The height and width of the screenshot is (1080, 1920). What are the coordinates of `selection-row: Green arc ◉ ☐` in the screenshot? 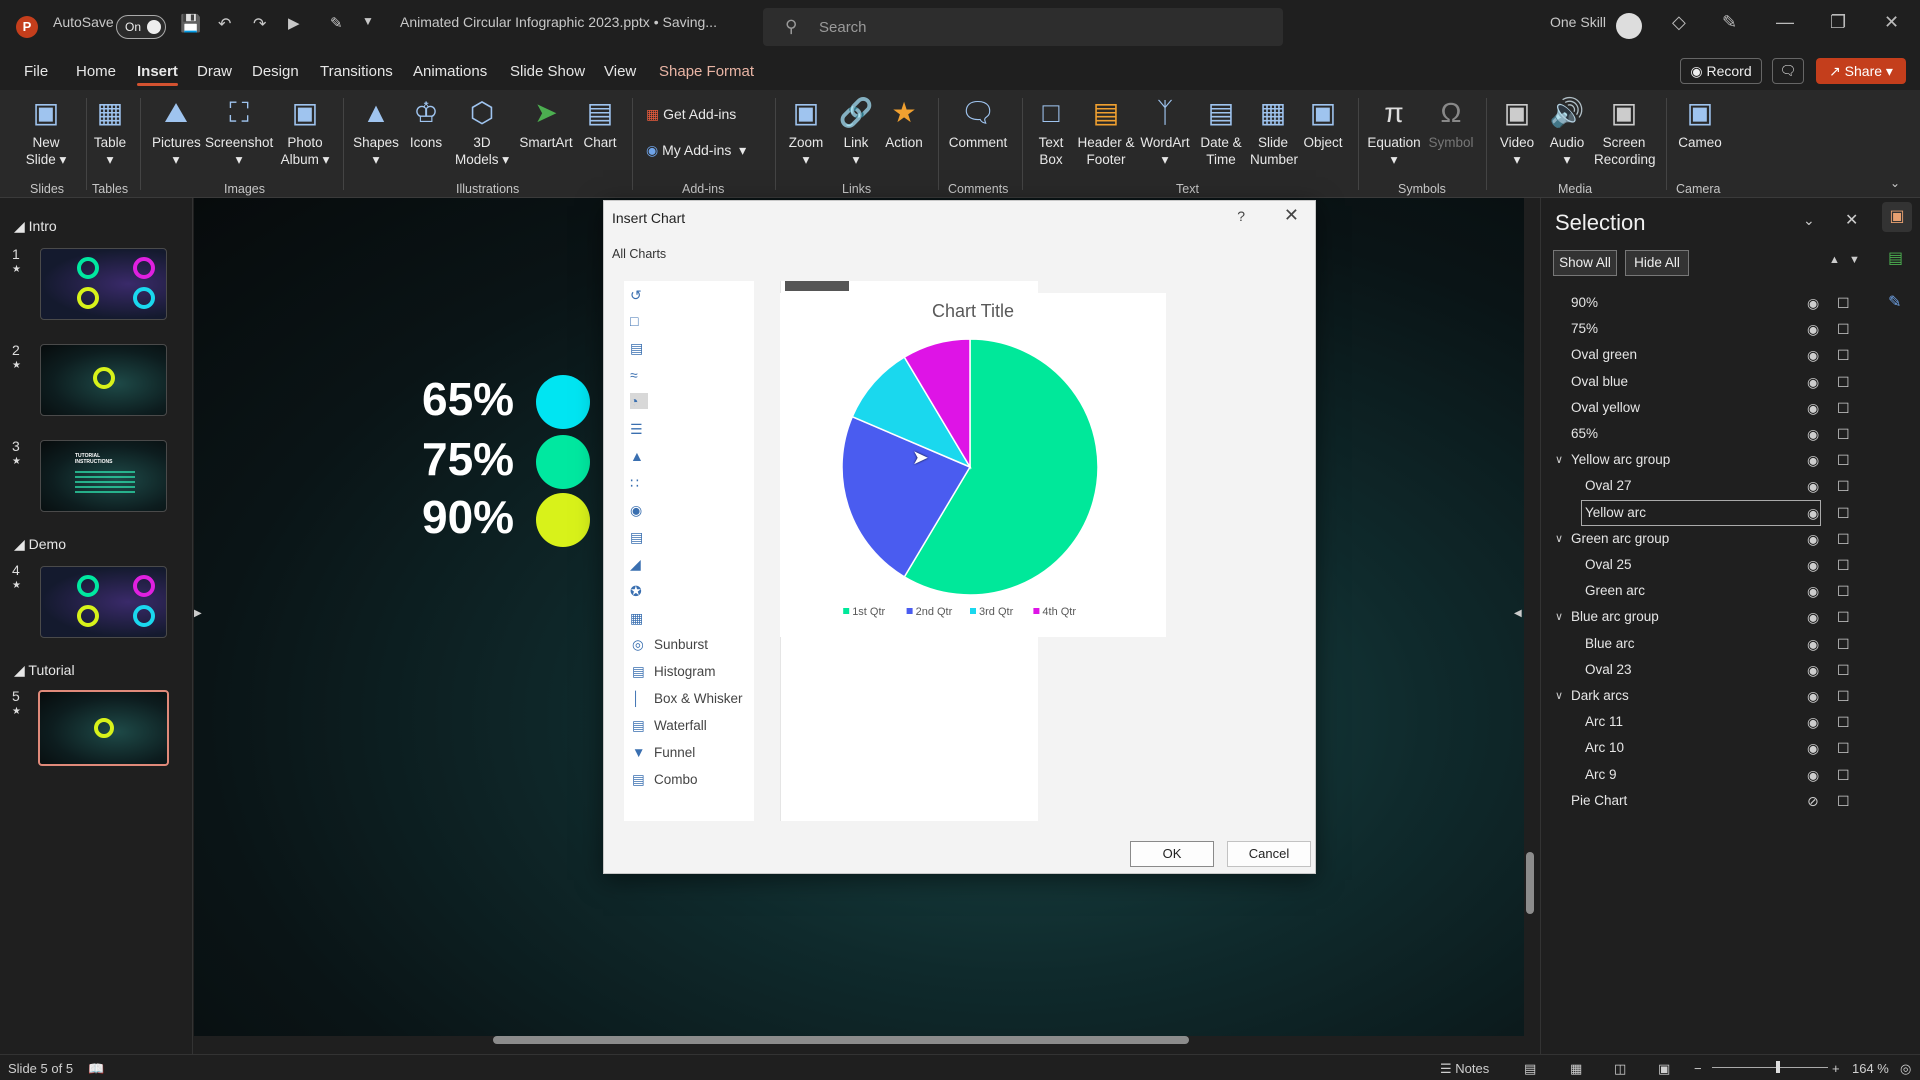 It's located at (1702, 591).